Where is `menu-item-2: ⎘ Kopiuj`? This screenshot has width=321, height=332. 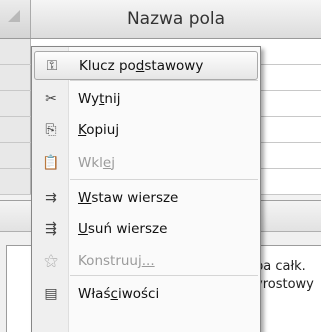 menu-item-2: ⎘ Kopiuj is located at coordinates (146, 129).